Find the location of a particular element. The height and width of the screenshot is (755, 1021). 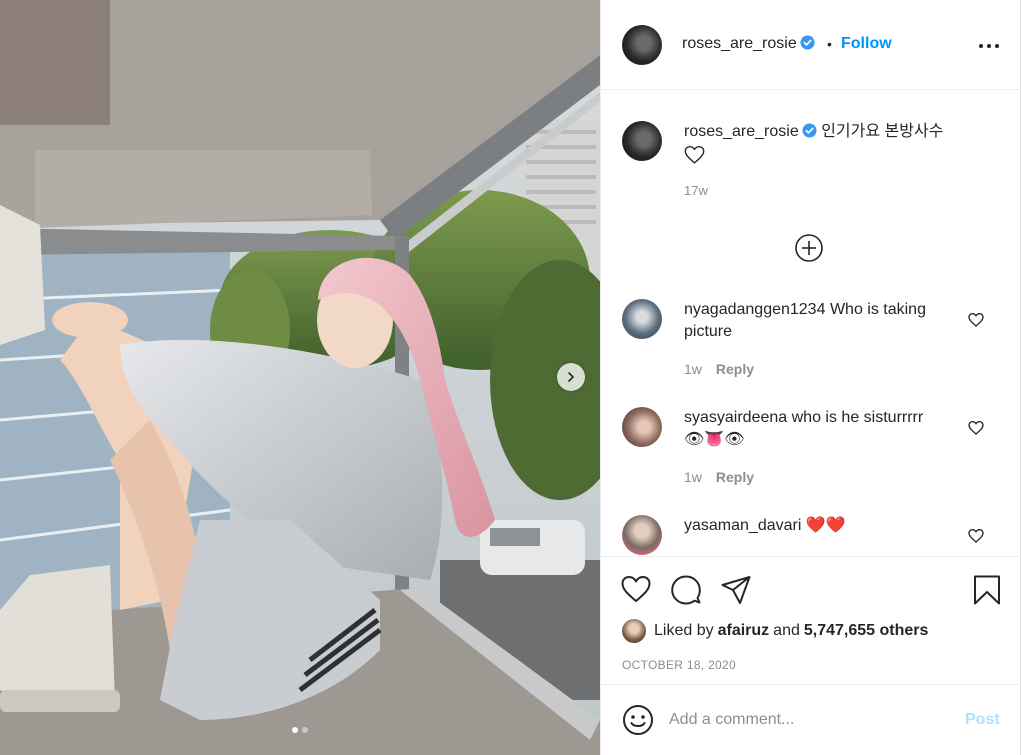

likes-count: 5,747,655 others is located at coordinates (866, 631).